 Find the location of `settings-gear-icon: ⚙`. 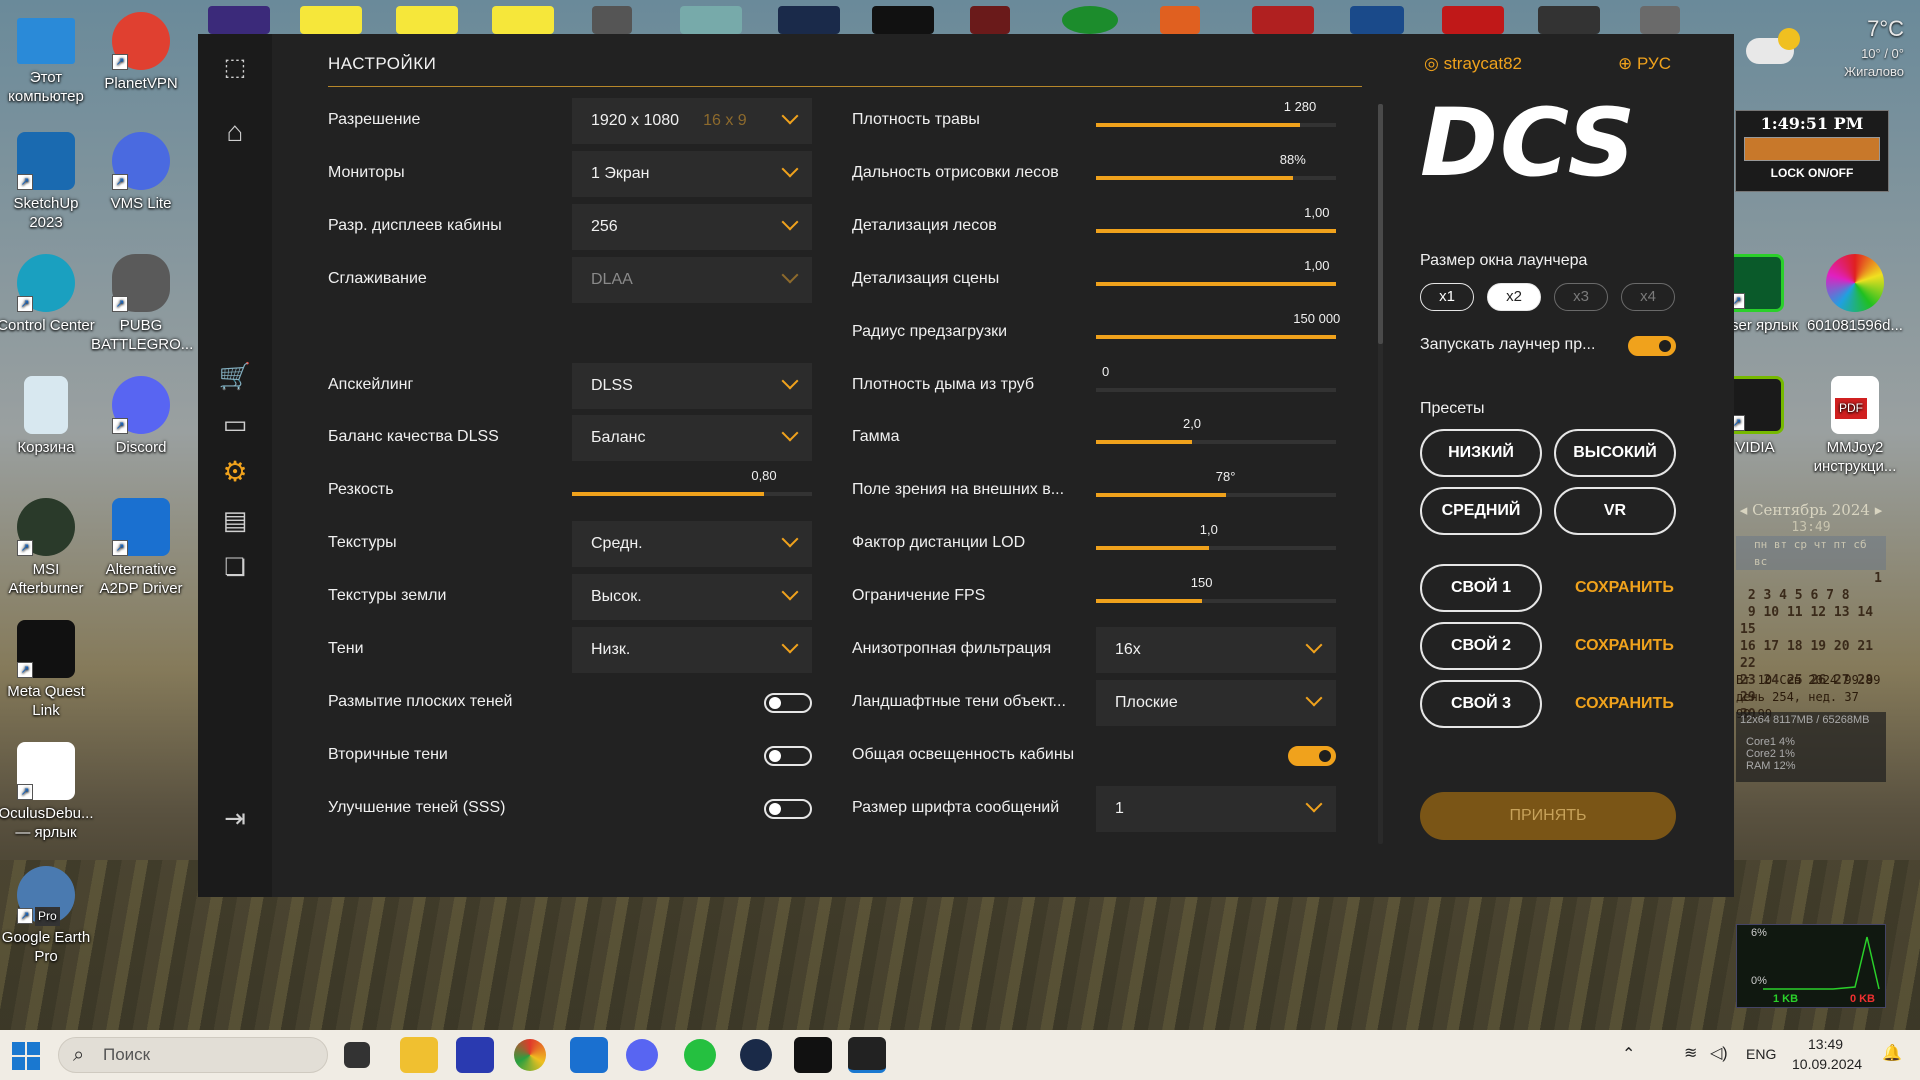

settings-gear-icon: ⚙ is located at coordinates (235, 472).